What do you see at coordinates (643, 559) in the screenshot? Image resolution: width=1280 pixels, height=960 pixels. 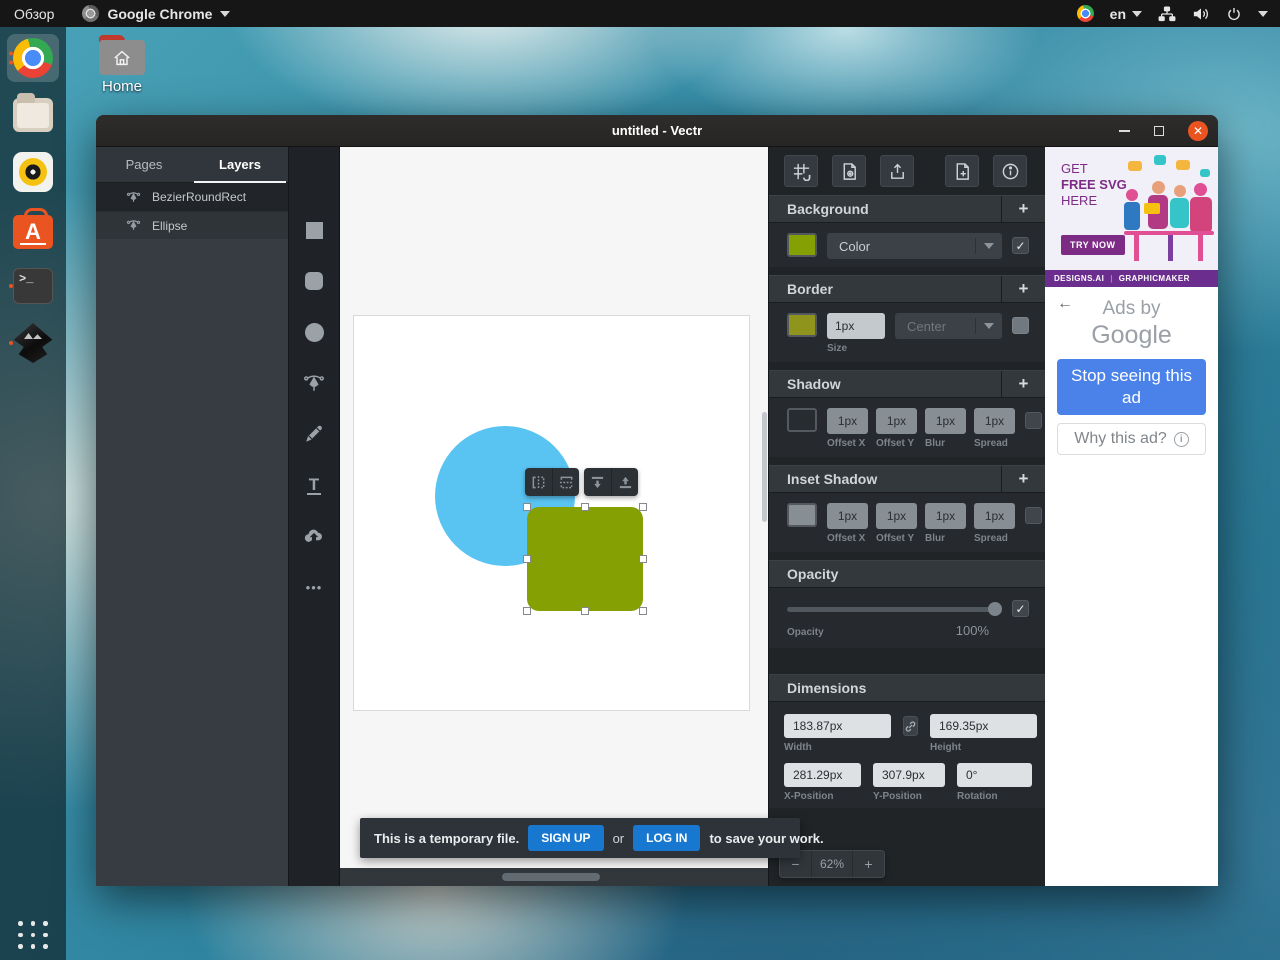 I see `selection-handle-e` at bounding box center [643, 559].